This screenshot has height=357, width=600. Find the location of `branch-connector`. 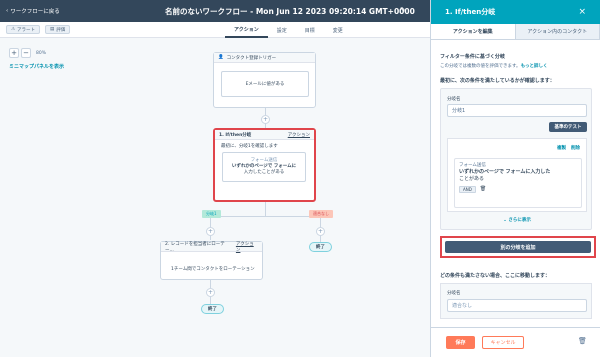

branch-connector is located at coordinates (265, 209).